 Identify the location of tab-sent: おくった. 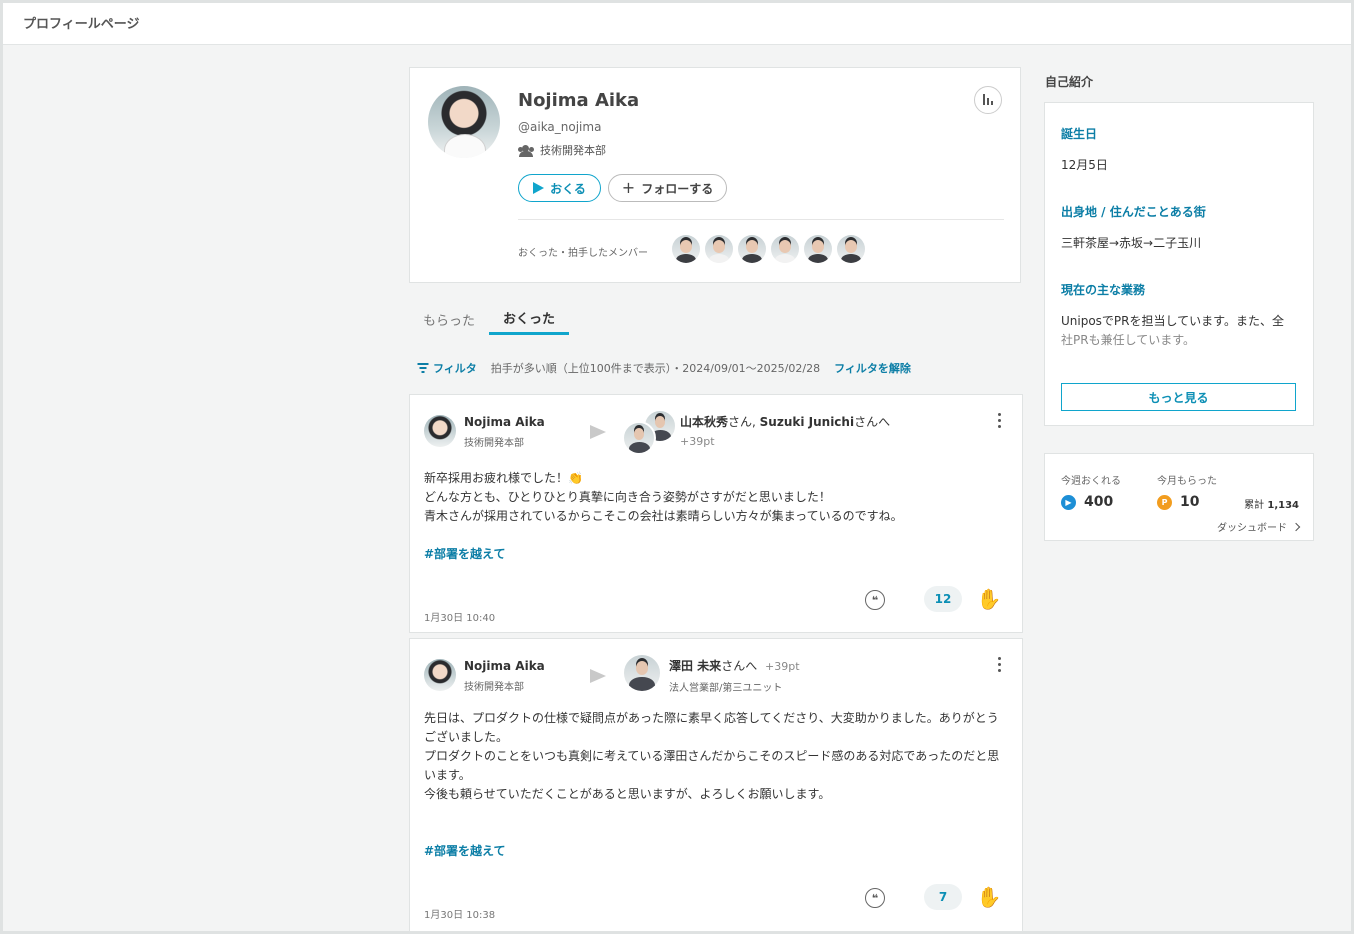
(529, 319).